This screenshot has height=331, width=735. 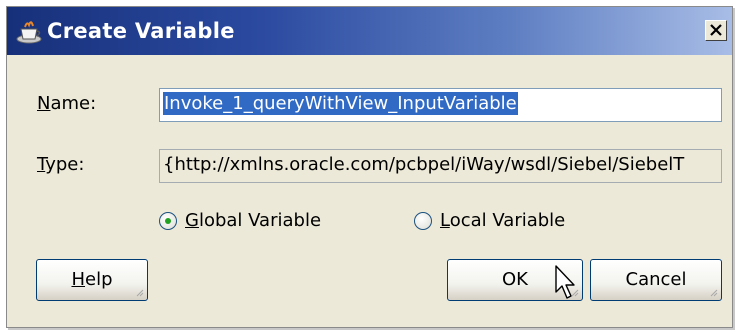 What do you see at coordinates (369, 31) in the screenshot?
I see `title-bar: Create Variable` at bounding box center [369, 31].